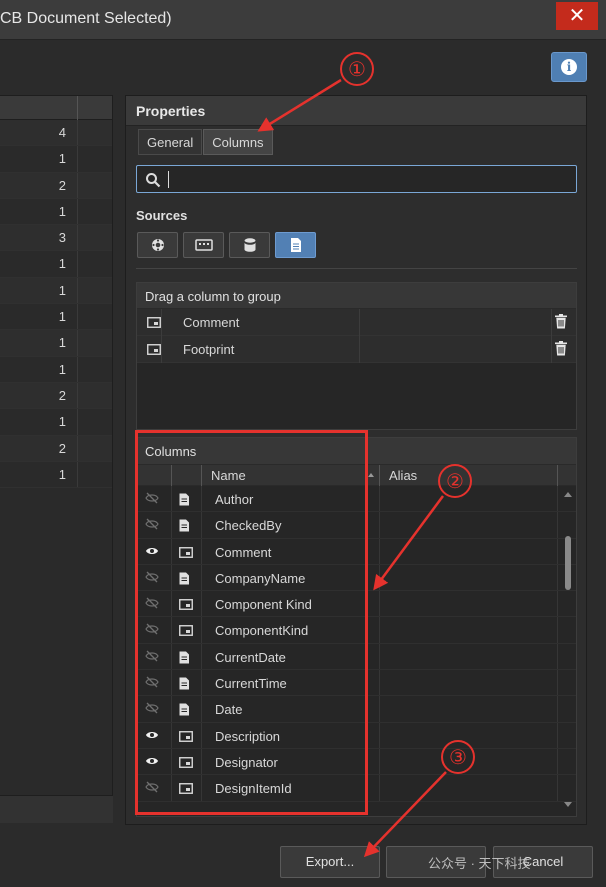 Image resolution: width=606 pixels, height=887 pixels. What do you see at coordinates (62, 132) in the screenshot?
I see `row-count: 4` at bounding box center [62, 132].